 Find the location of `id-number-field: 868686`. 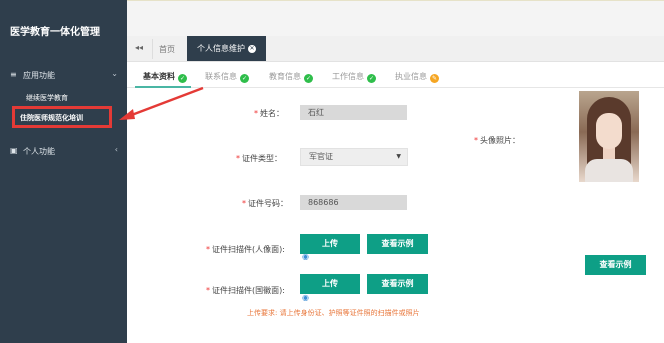

id-number-field: 868686 is located at coordinates (353, 202).